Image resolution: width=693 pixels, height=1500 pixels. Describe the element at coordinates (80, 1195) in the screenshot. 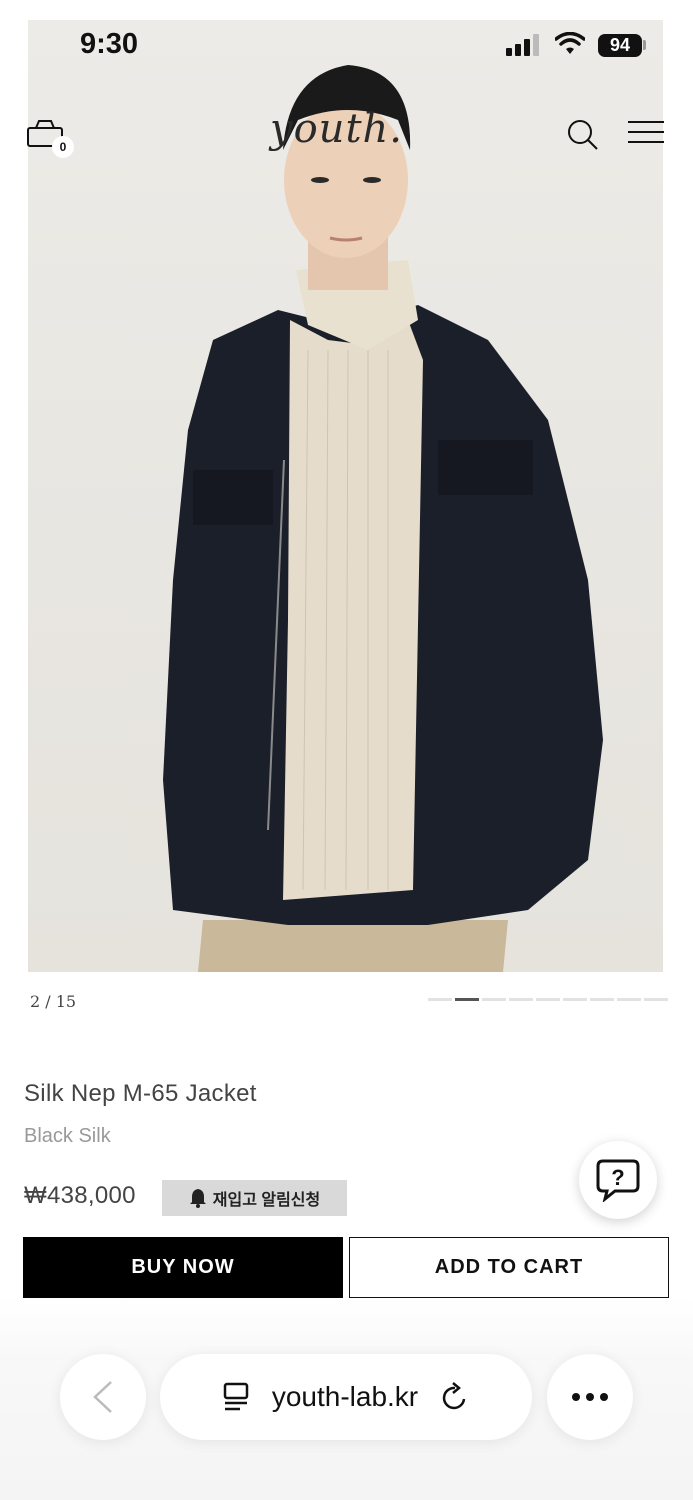

I see `product-price: ₩438,000` at that location.